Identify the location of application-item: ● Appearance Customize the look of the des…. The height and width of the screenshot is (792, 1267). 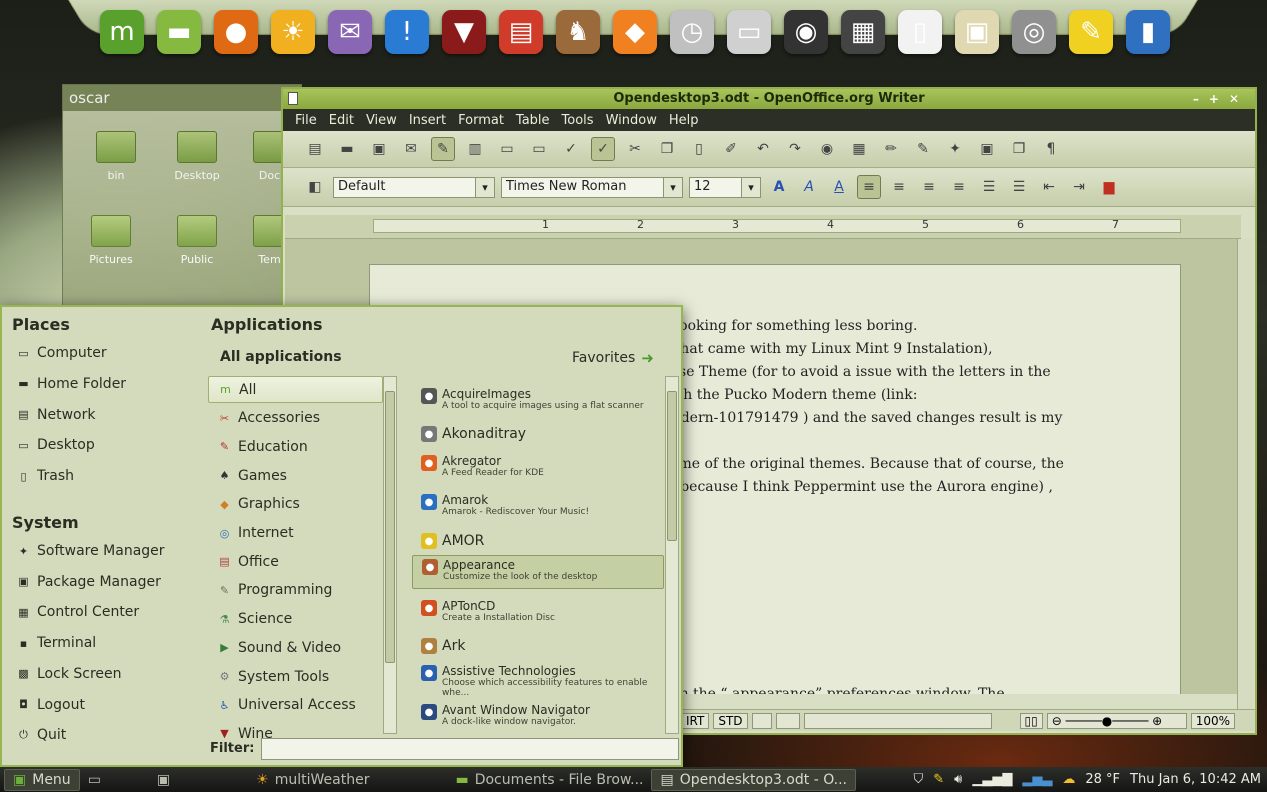
(538, 572).